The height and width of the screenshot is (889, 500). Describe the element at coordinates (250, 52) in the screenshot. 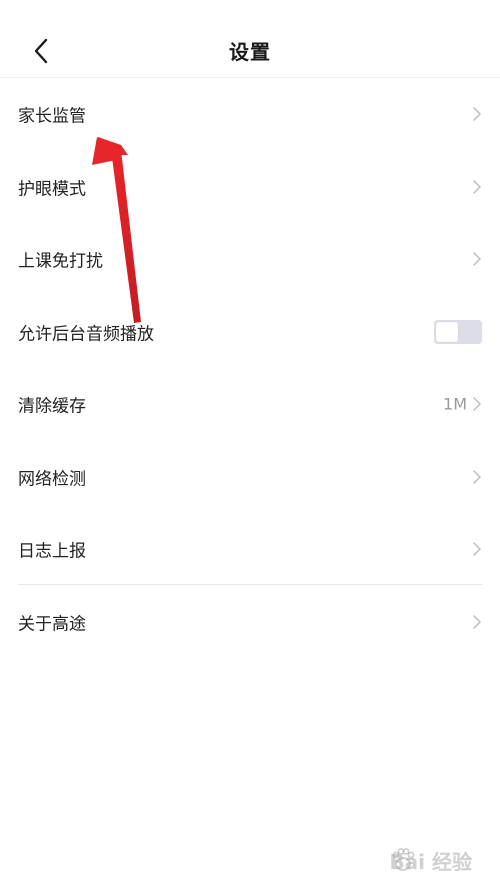

I see `page-title: 设置` at that location.